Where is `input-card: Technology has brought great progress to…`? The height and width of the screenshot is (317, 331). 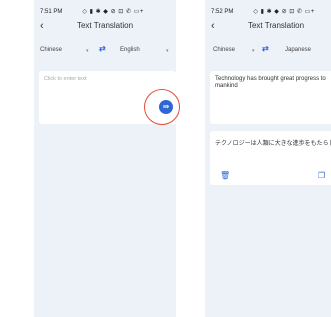 input-card: Technology has brought great progress to… is located at coordinates (270, 97).